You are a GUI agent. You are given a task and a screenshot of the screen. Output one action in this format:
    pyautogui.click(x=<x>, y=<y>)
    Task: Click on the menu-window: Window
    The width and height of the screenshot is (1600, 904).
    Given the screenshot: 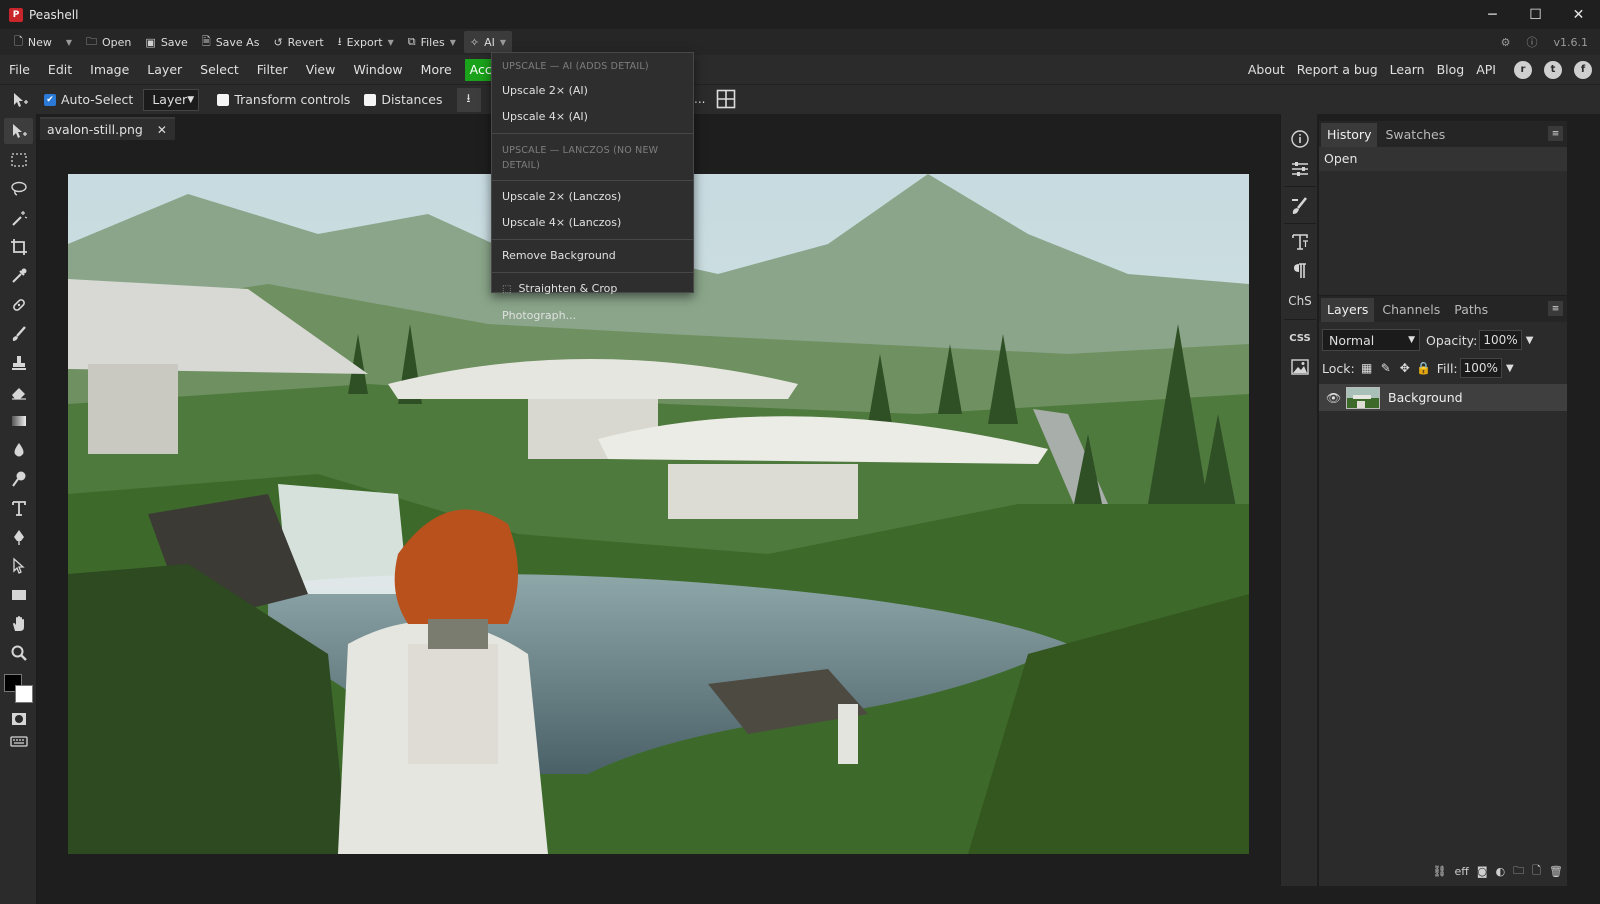 What is the action you would take?
    pyautogui.click(x=377, y=70)
    